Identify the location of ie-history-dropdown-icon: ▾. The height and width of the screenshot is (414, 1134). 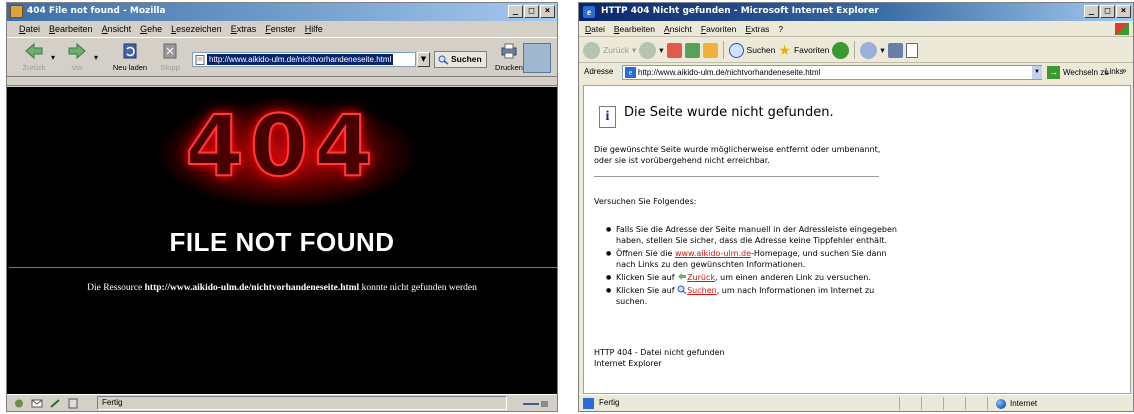
(882, 50).